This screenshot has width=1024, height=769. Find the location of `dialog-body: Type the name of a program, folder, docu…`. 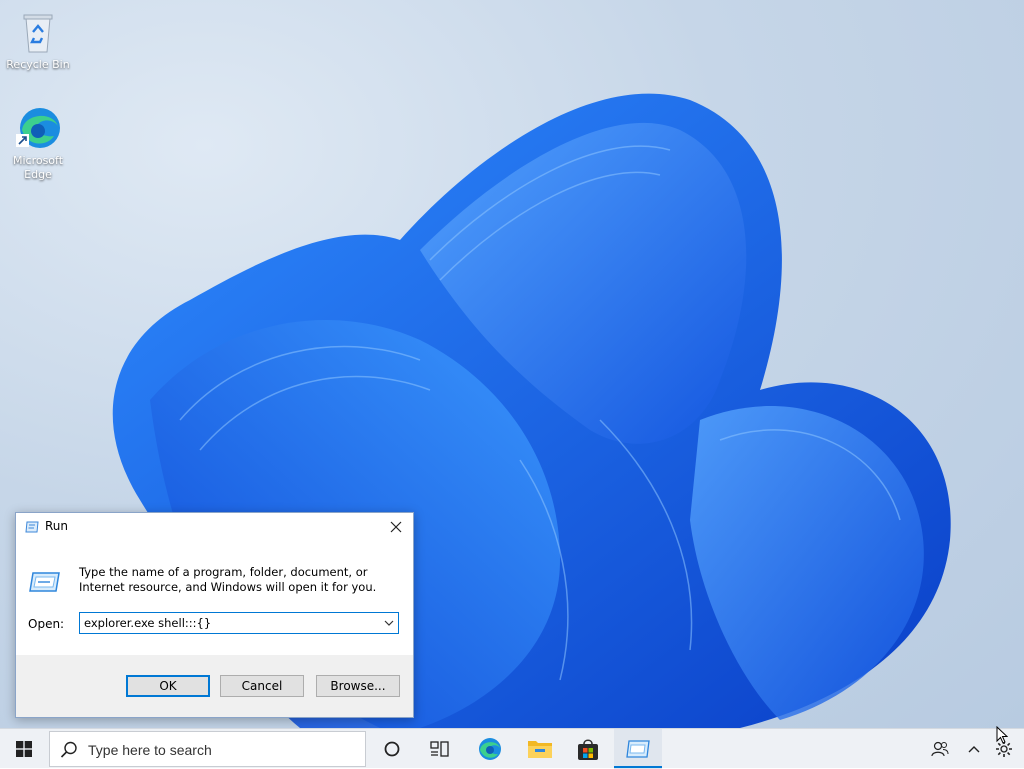

dialog-body: Type the name of a program, folder, docu… is located at coordinates (214, 598).